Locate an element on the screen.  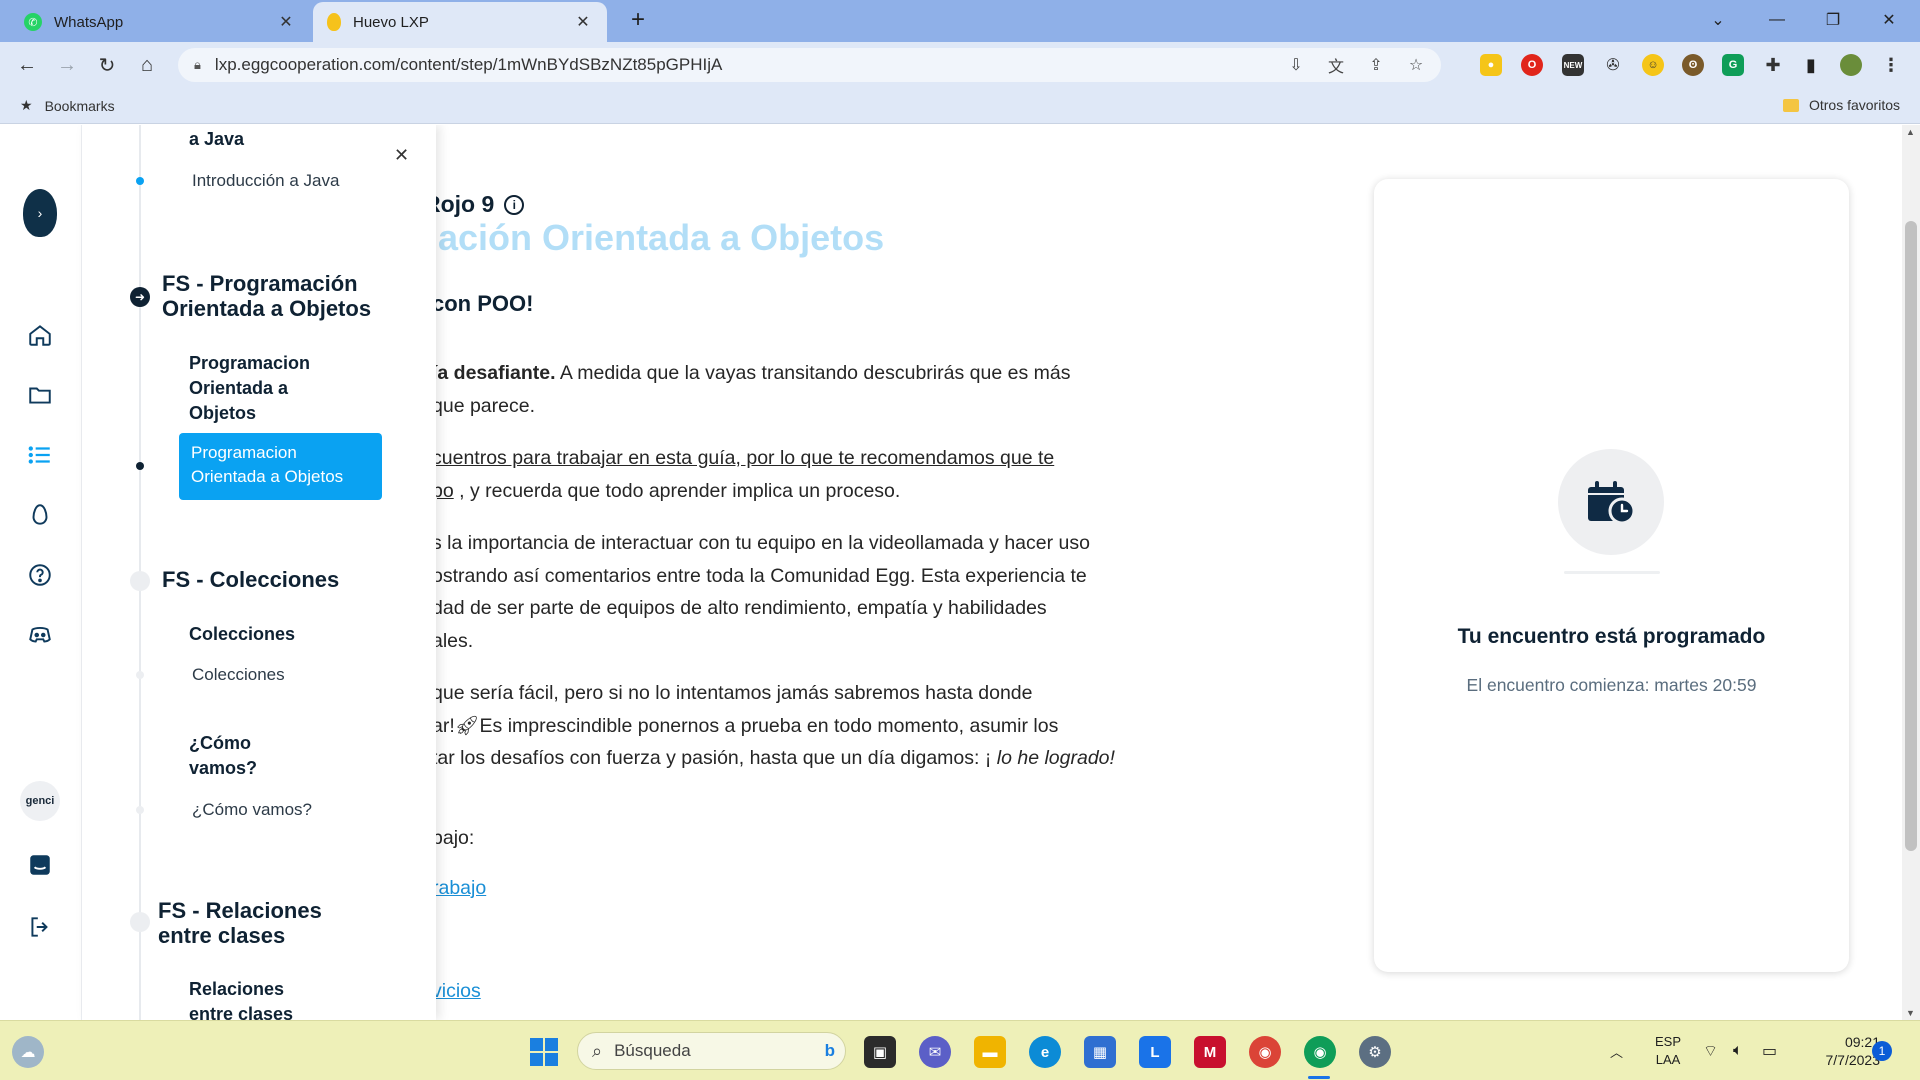
page-scrollbar: ▲ ▼ is located at coordinates (1911, 572).